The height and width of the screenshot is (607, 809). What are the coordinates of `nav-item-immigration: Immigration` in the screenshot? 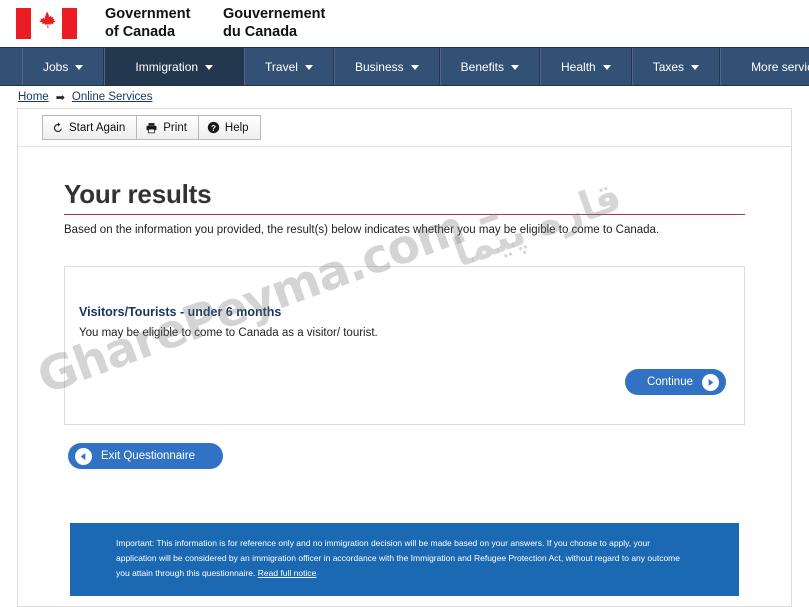 It's located at (174, 66).